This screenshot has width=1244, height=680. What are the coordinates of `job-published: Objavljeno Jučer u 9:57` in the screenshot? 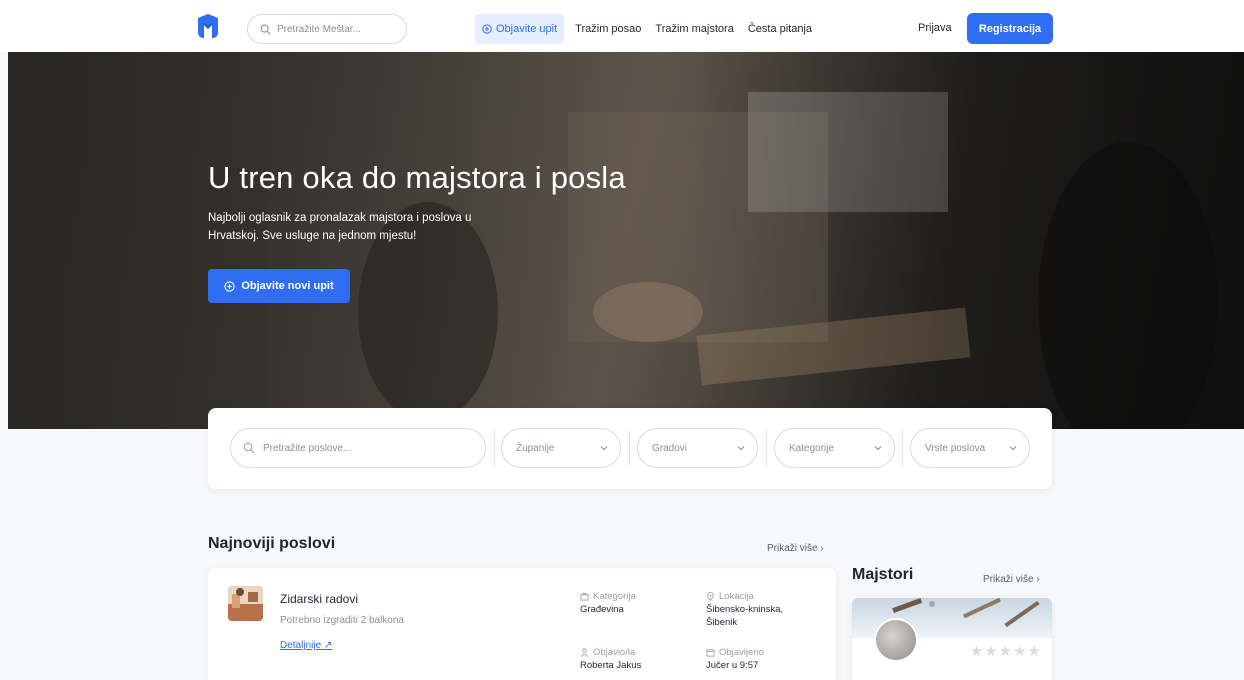 It's located at (735, 659).